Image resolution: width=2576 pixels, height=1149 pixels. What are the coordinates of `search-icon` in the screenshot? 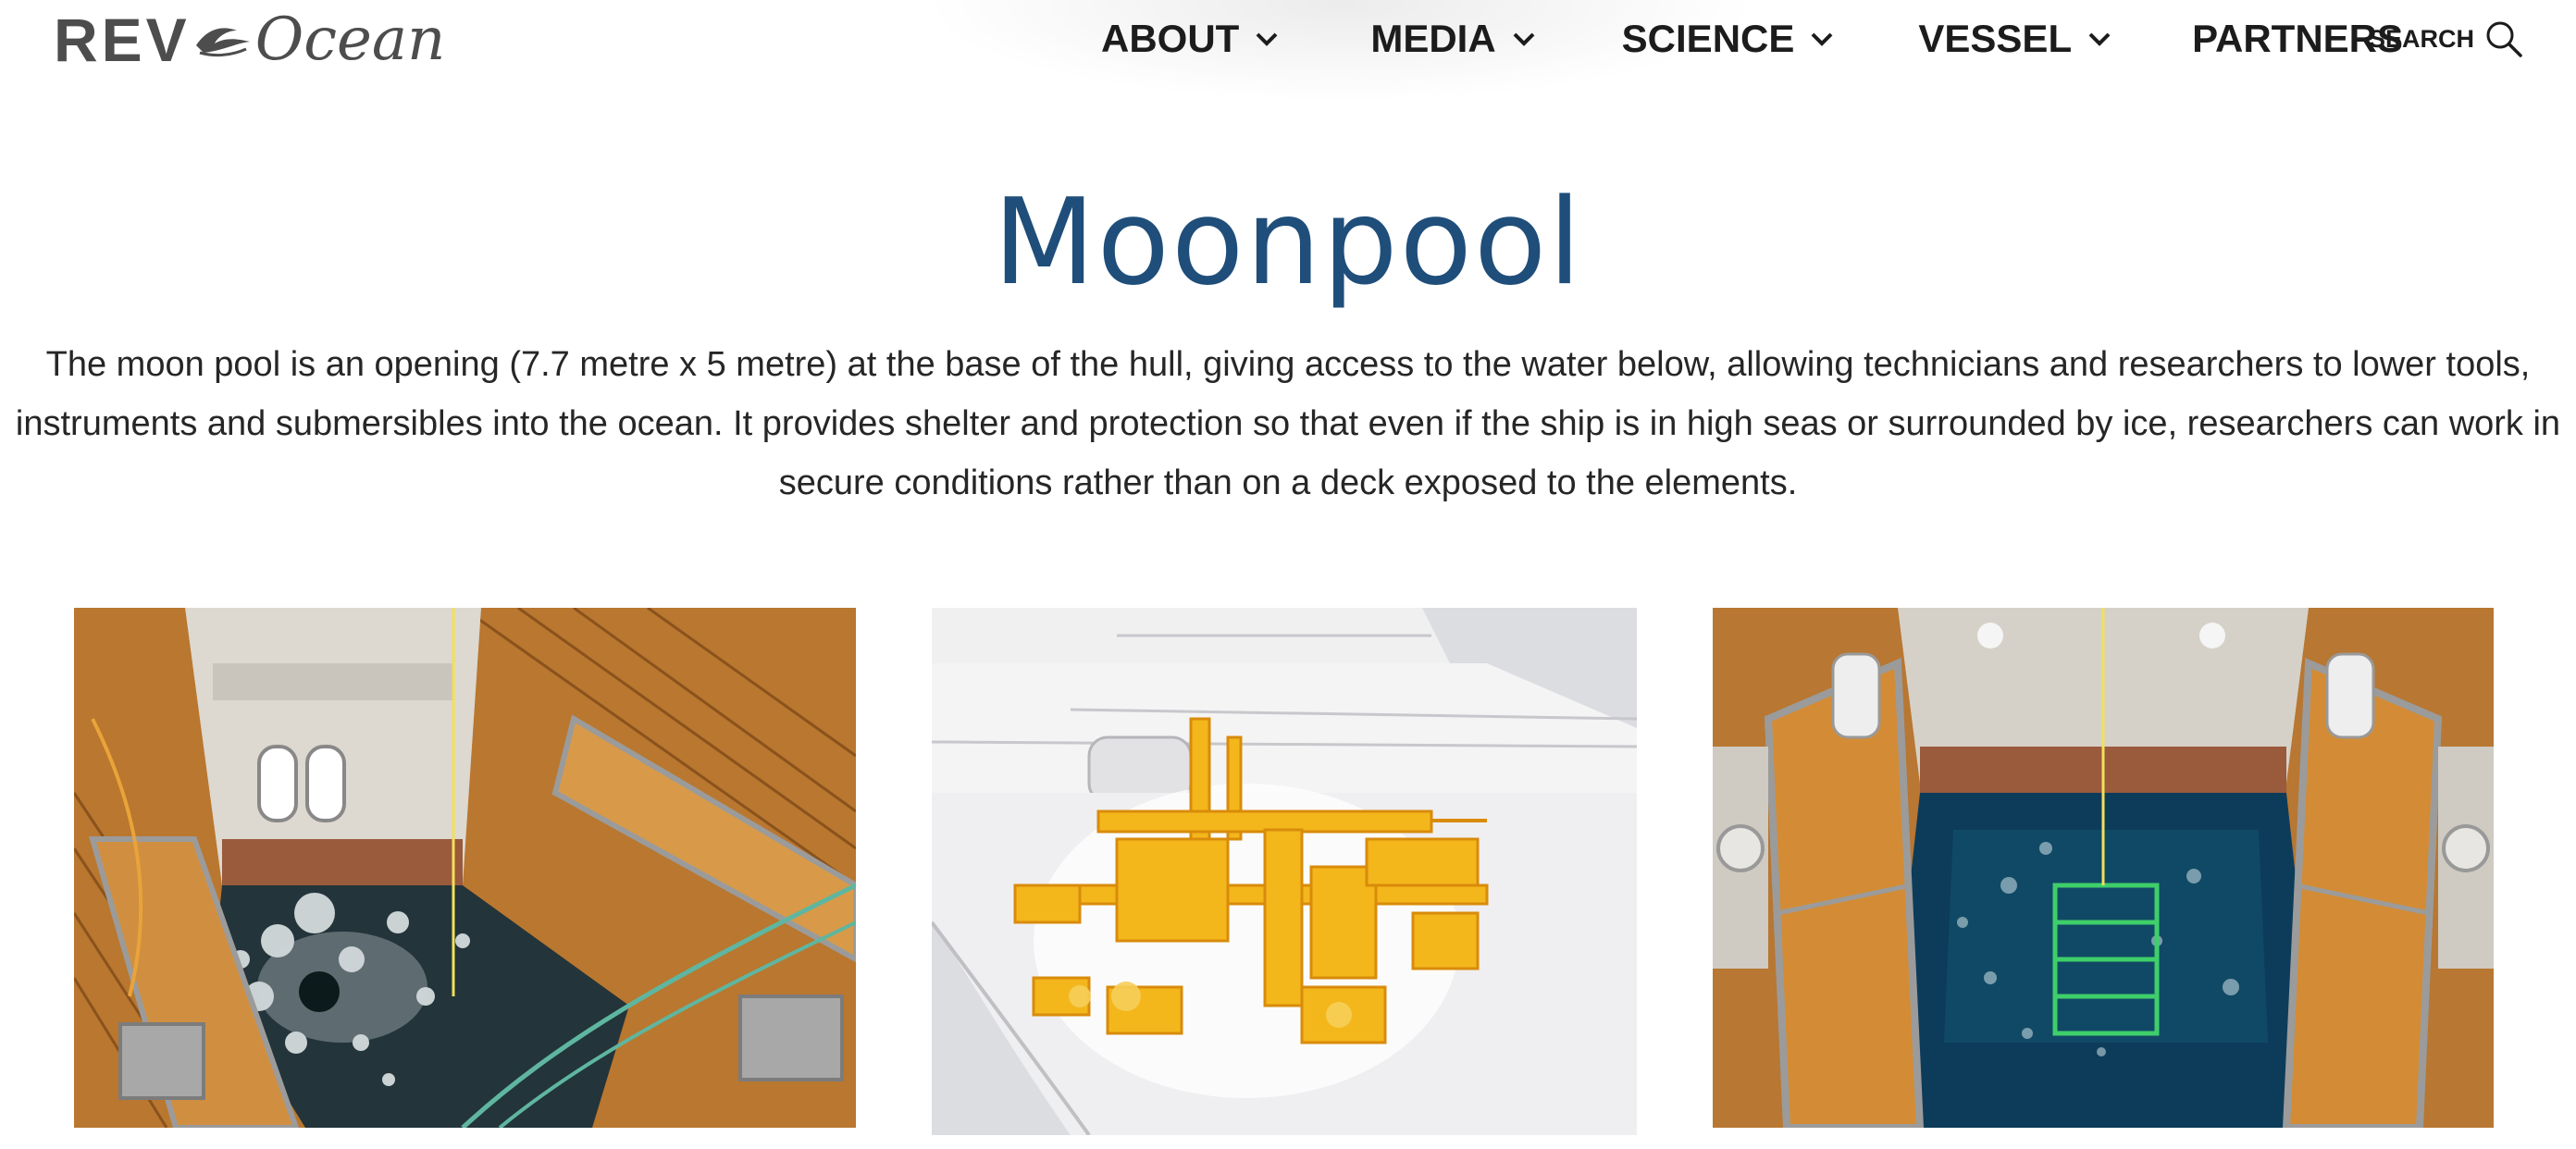 It's located at (2504, 39).